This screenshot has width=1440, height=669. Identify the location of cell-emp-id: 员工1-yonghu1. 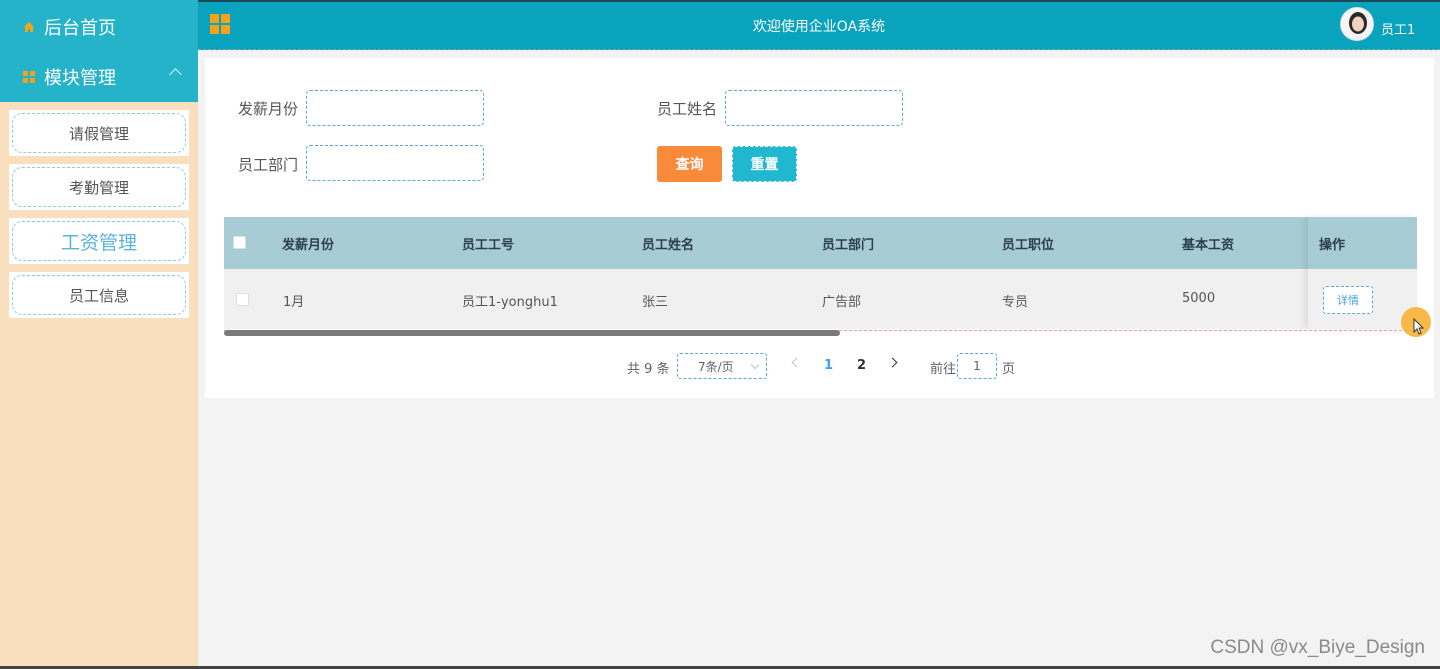
(510, 302).